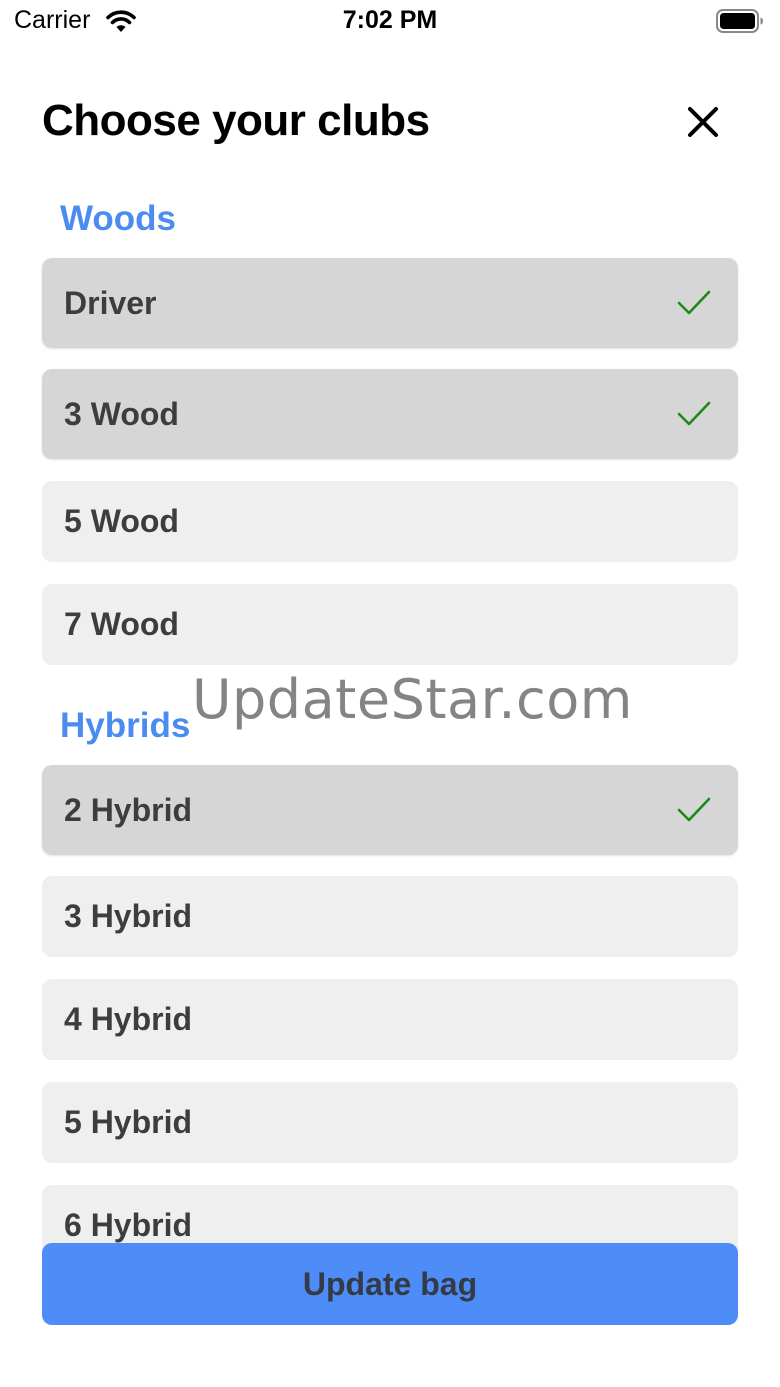 The height and width of the screenshot is (1387, 780). I want to click on update-bag-button: Update bag, so click(390, 1284).